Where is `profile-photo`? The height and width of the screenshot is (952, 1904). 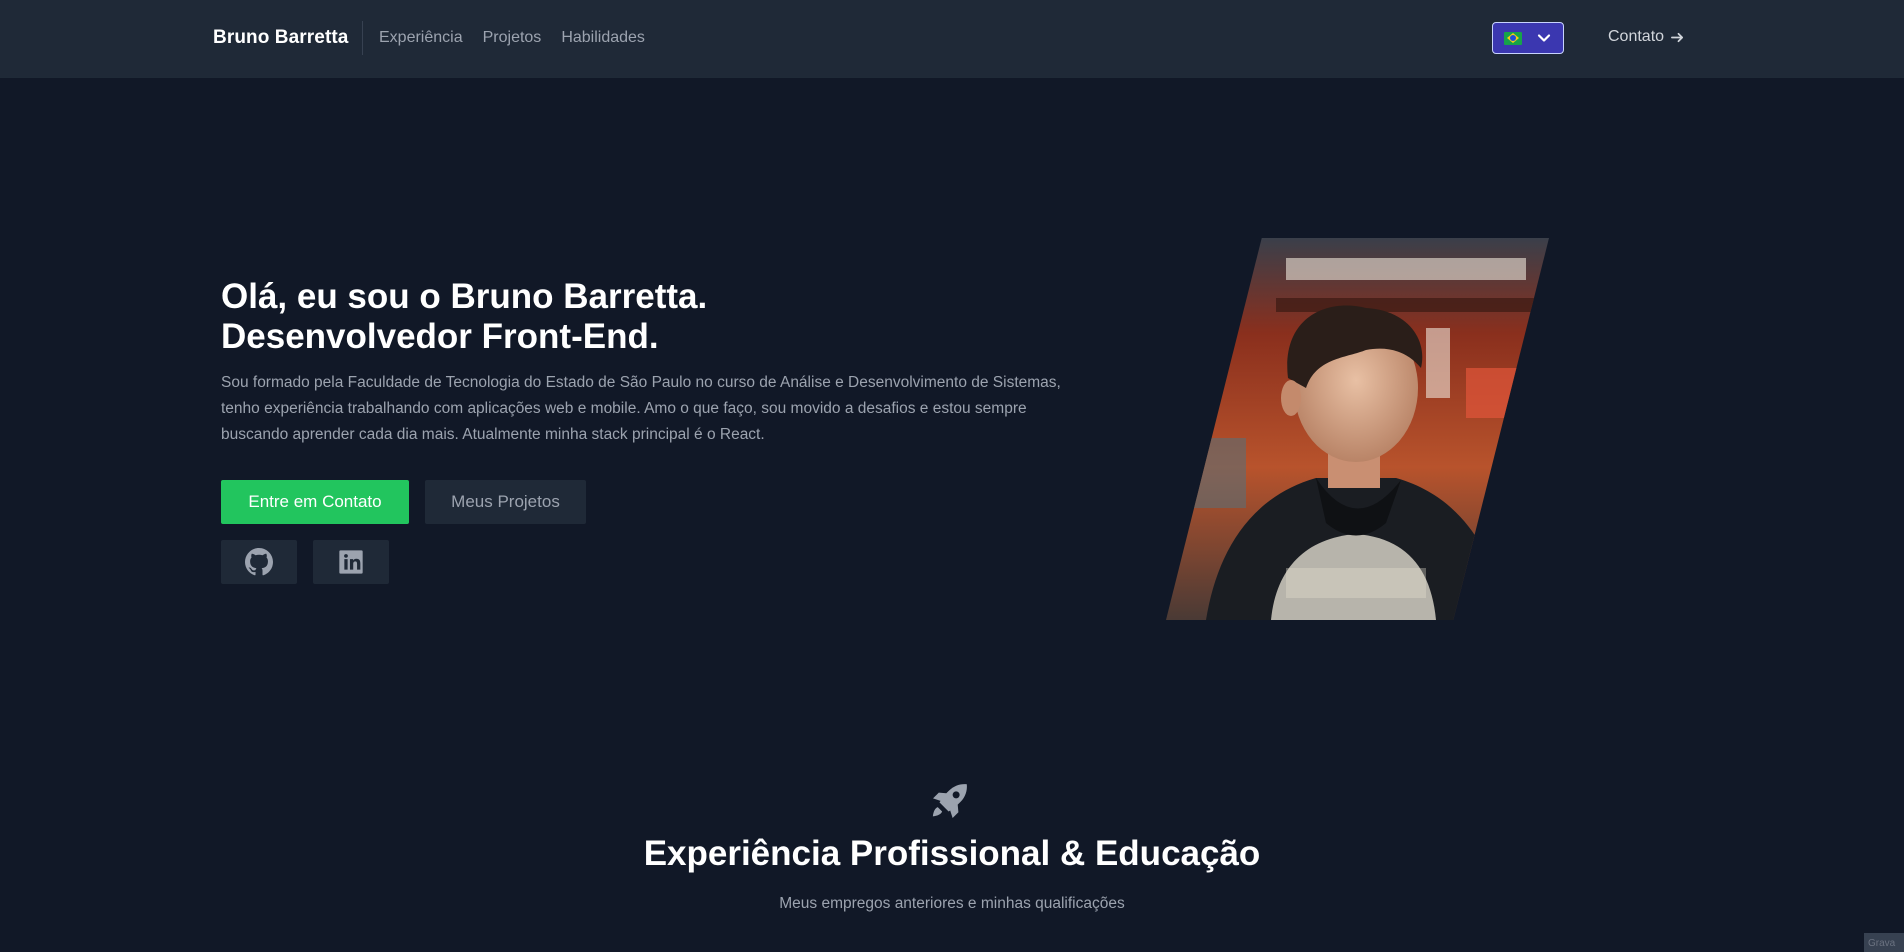
profile-photo is located at coordinates (1357, 429).